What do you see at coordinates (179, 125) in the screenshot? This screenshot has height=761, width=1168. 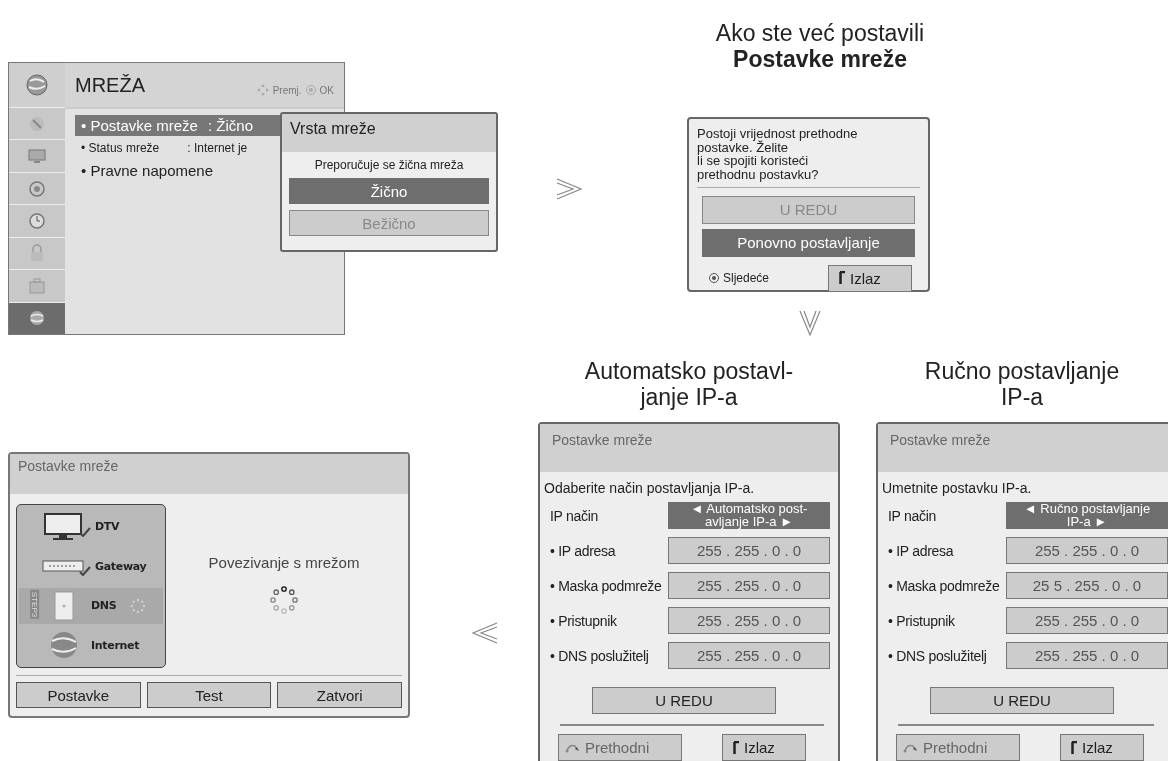 I see `menu-item: • Postavke mreže : Žično` at bounding box center [179, 125].